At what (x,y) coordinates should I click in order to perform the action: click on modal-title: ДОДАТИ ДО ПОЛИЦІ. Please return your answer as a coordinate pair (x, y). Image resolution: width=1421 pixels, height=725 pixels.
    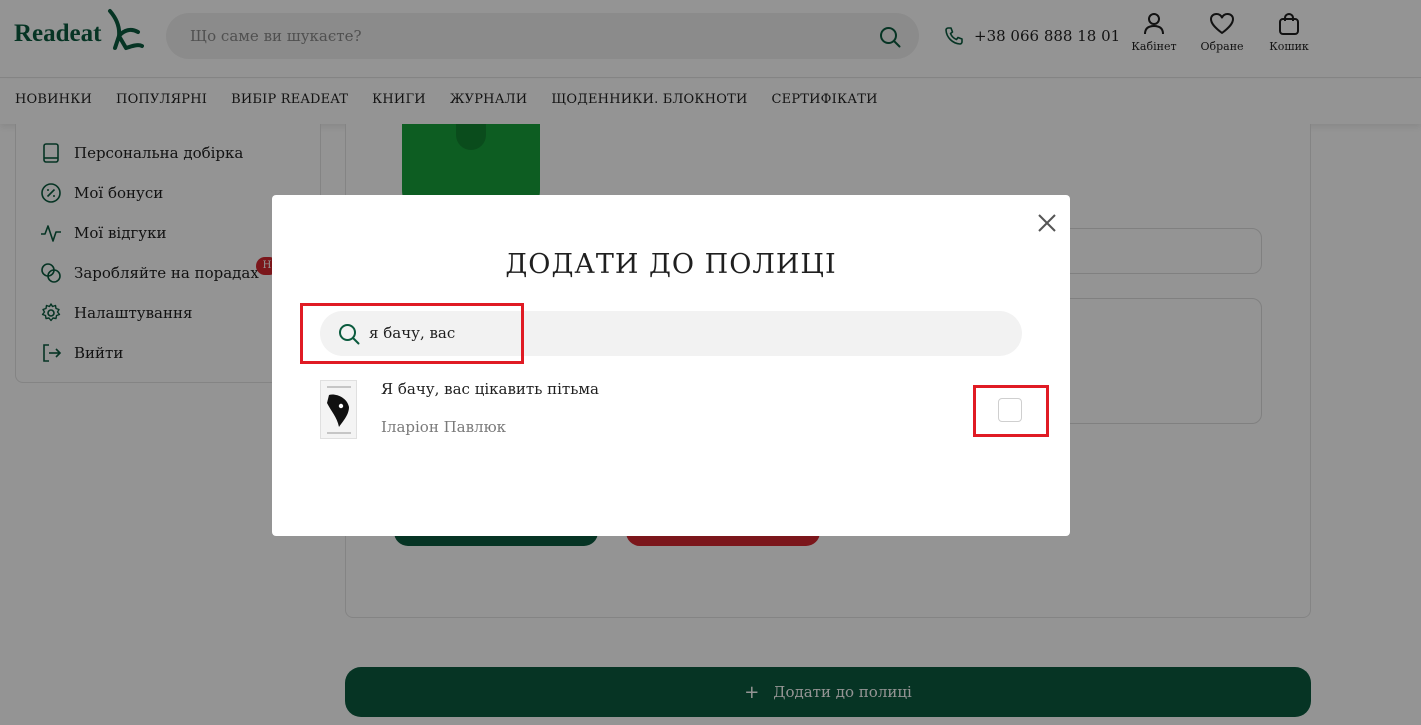
    Looking at the image, I should click on (671, 264).